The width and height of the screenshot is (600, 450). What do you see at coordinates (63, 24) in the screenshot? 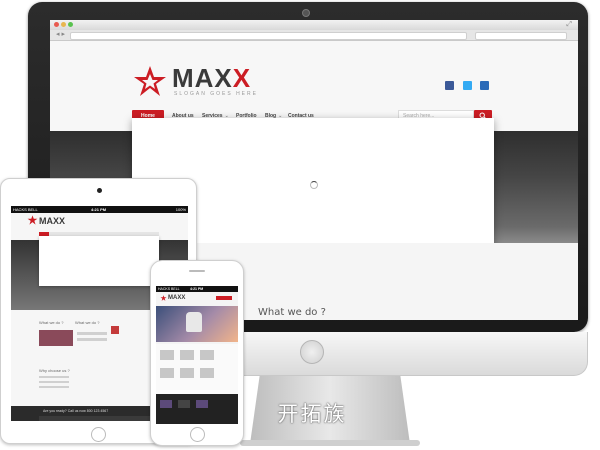
I see `minimize-window-icon` at bounding box center [63, 24].